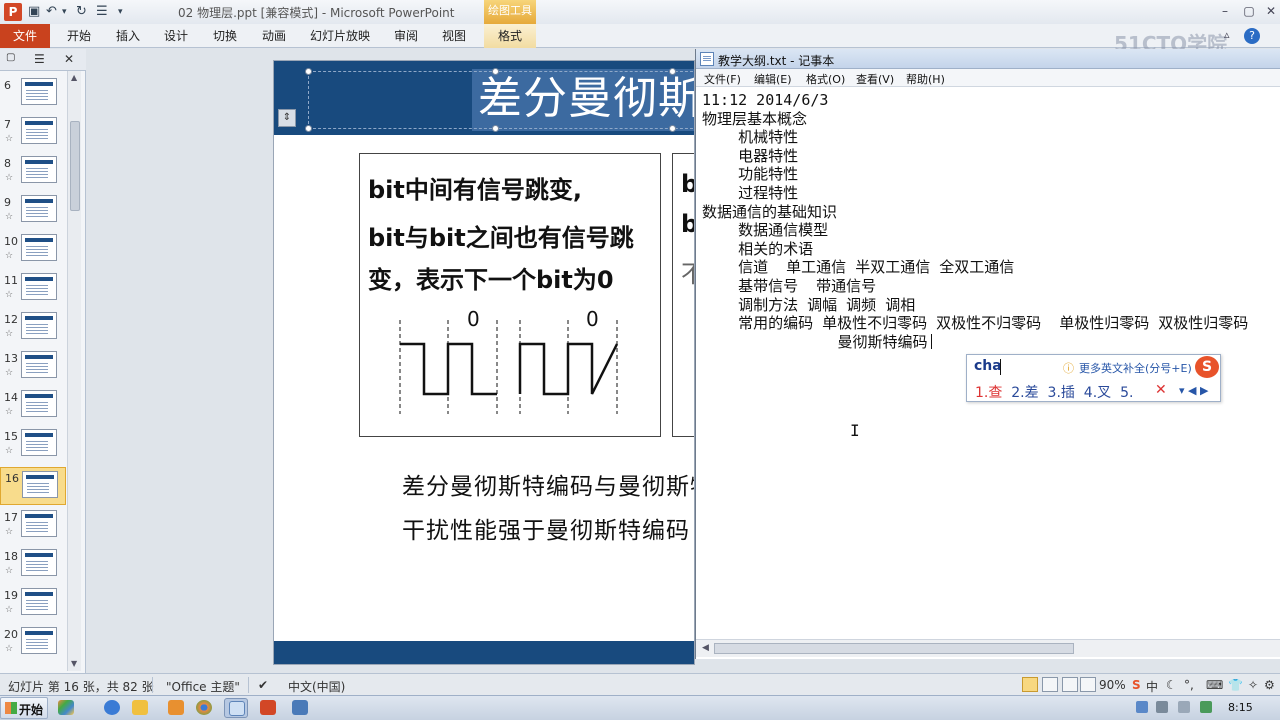  Describe the element at coordinates (1253, 685) in the screenshot. I see `tools-icon: ✧` at that location.